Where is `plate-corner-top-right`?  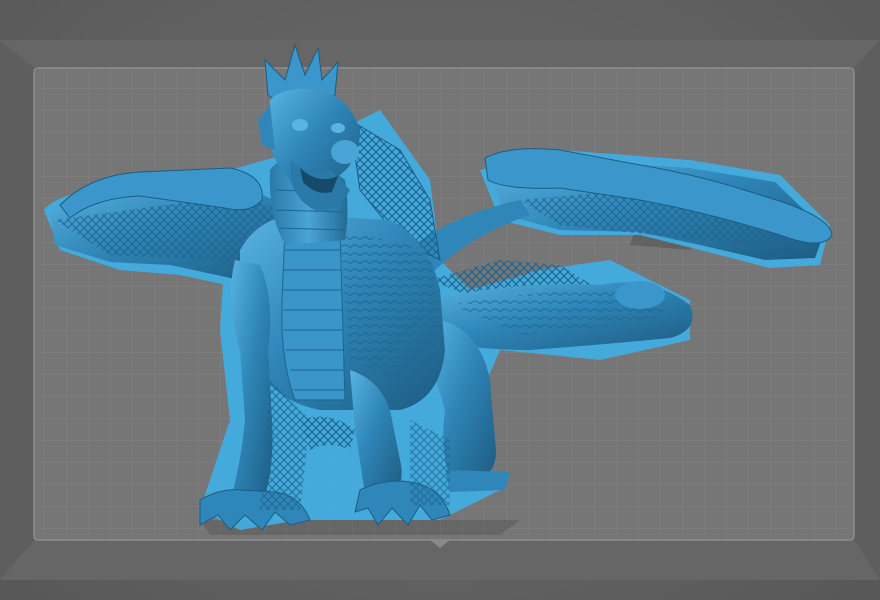
plate-corner-top-right is located at coordinates (867, 310).